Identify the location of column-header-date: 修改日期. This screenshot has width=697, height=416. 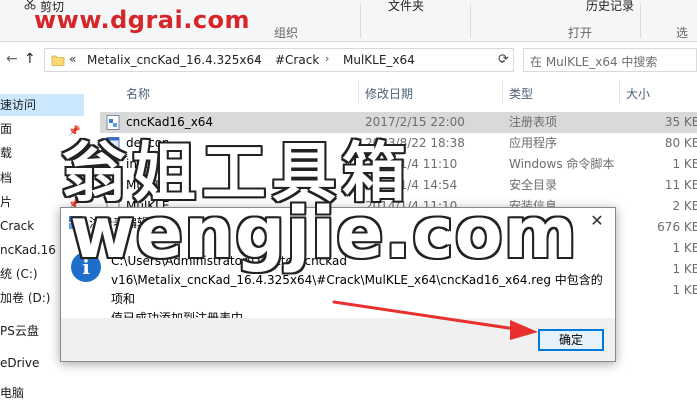
(389, 93).